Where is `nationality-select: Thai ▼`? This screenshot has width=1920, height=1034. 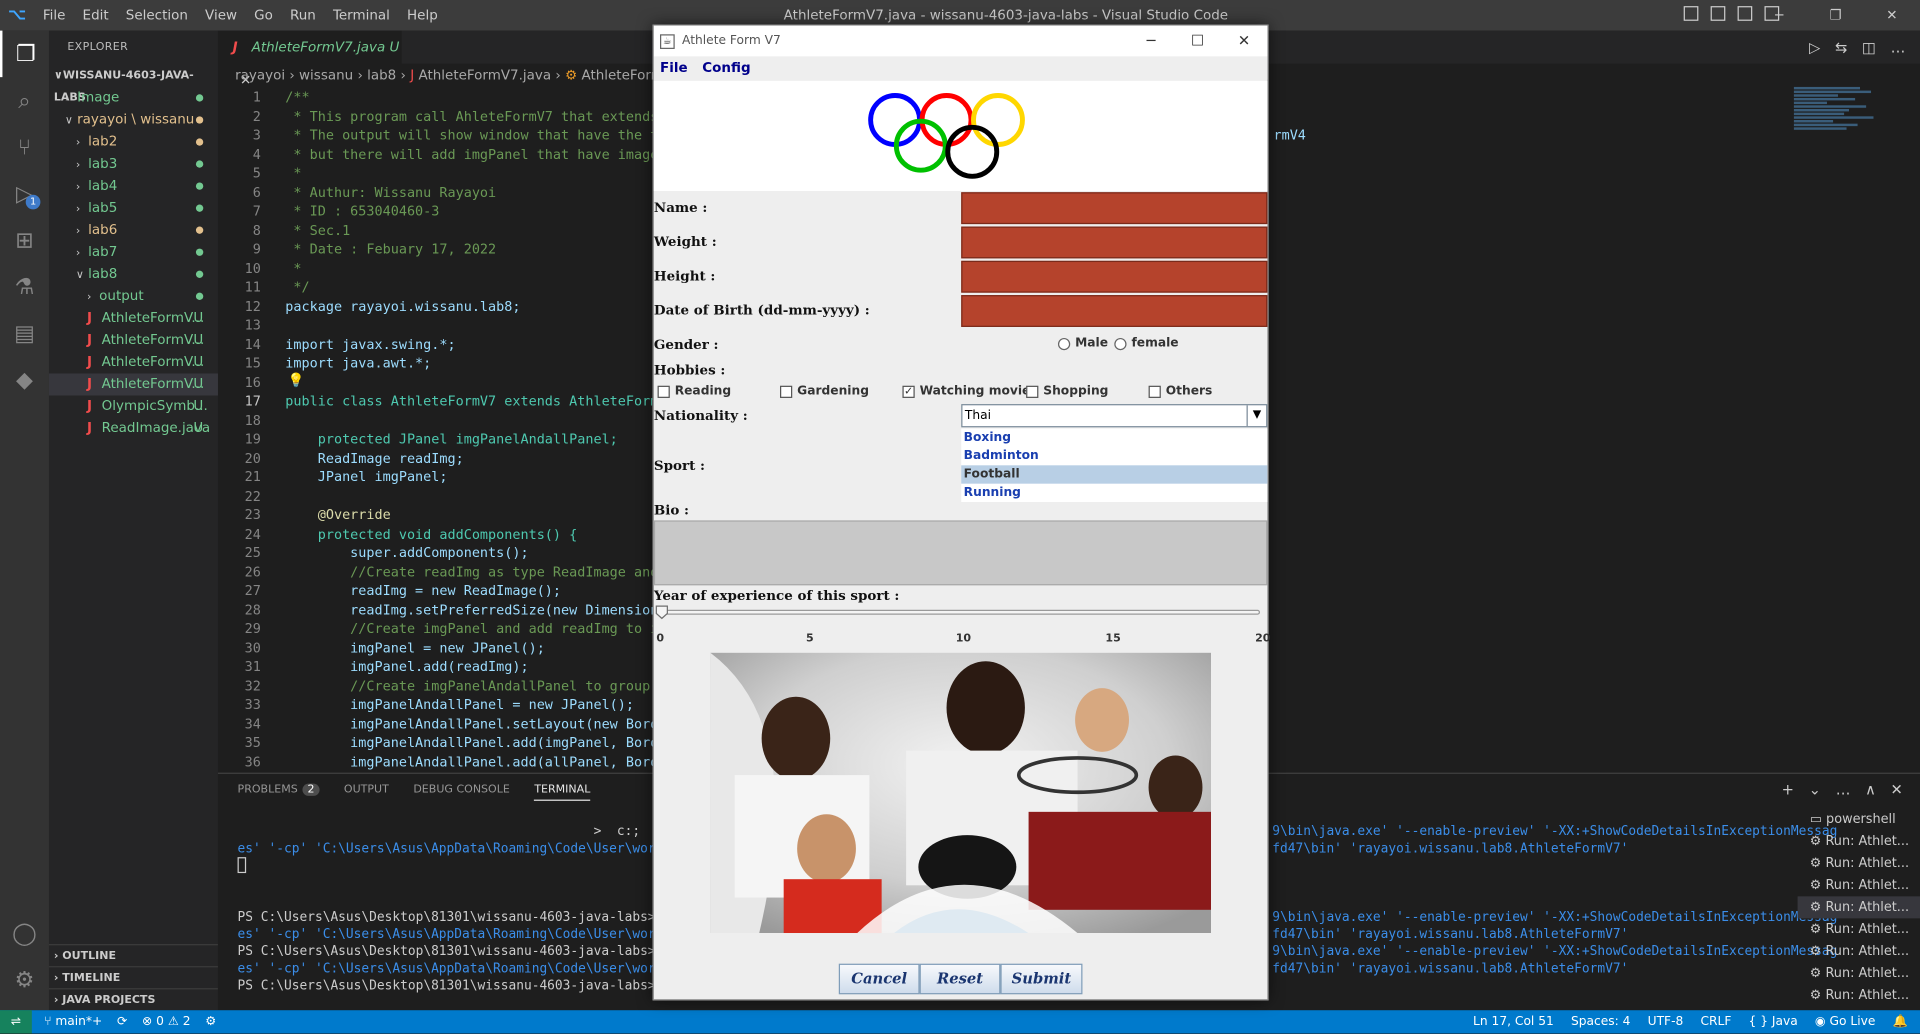
nationality-select: Thai ▼ is located at coordinates (1114, 416).